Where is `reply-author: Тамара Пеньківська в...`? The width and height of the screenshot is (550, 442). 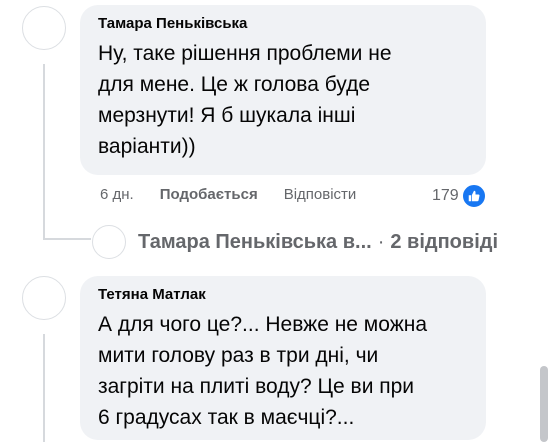
reply-author: Тамара Пеньківська в... is located at coordinates (255, 241).